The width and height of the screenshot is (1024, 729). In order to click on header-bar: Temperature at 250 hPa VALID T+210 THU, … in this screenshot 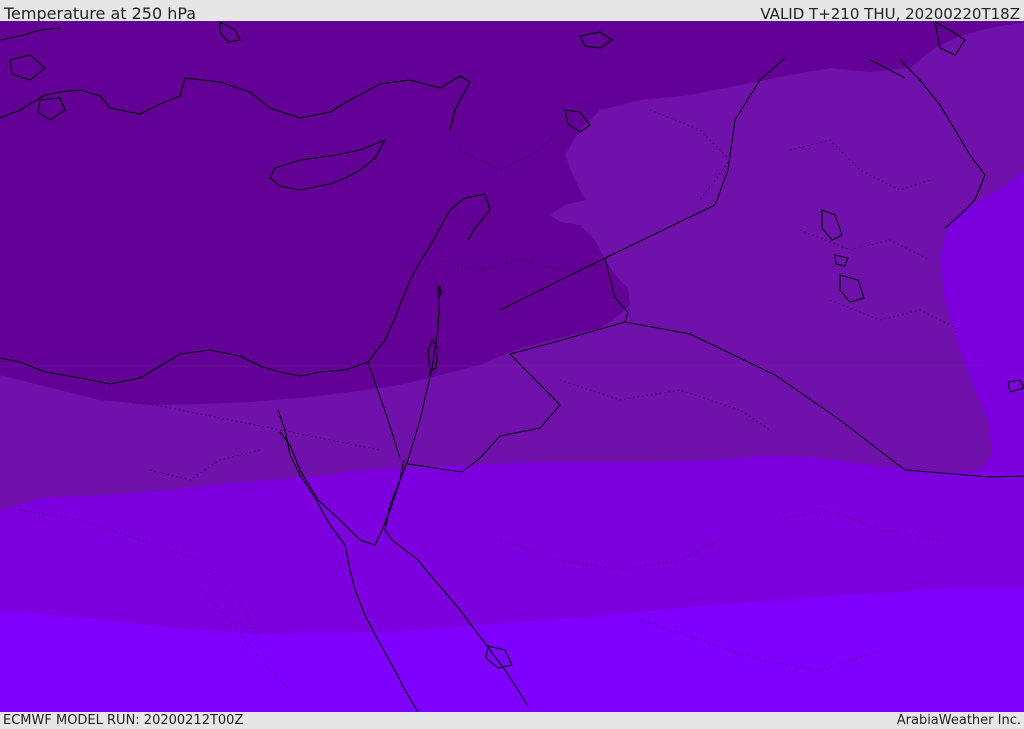, I will do `click(512, 11)`.